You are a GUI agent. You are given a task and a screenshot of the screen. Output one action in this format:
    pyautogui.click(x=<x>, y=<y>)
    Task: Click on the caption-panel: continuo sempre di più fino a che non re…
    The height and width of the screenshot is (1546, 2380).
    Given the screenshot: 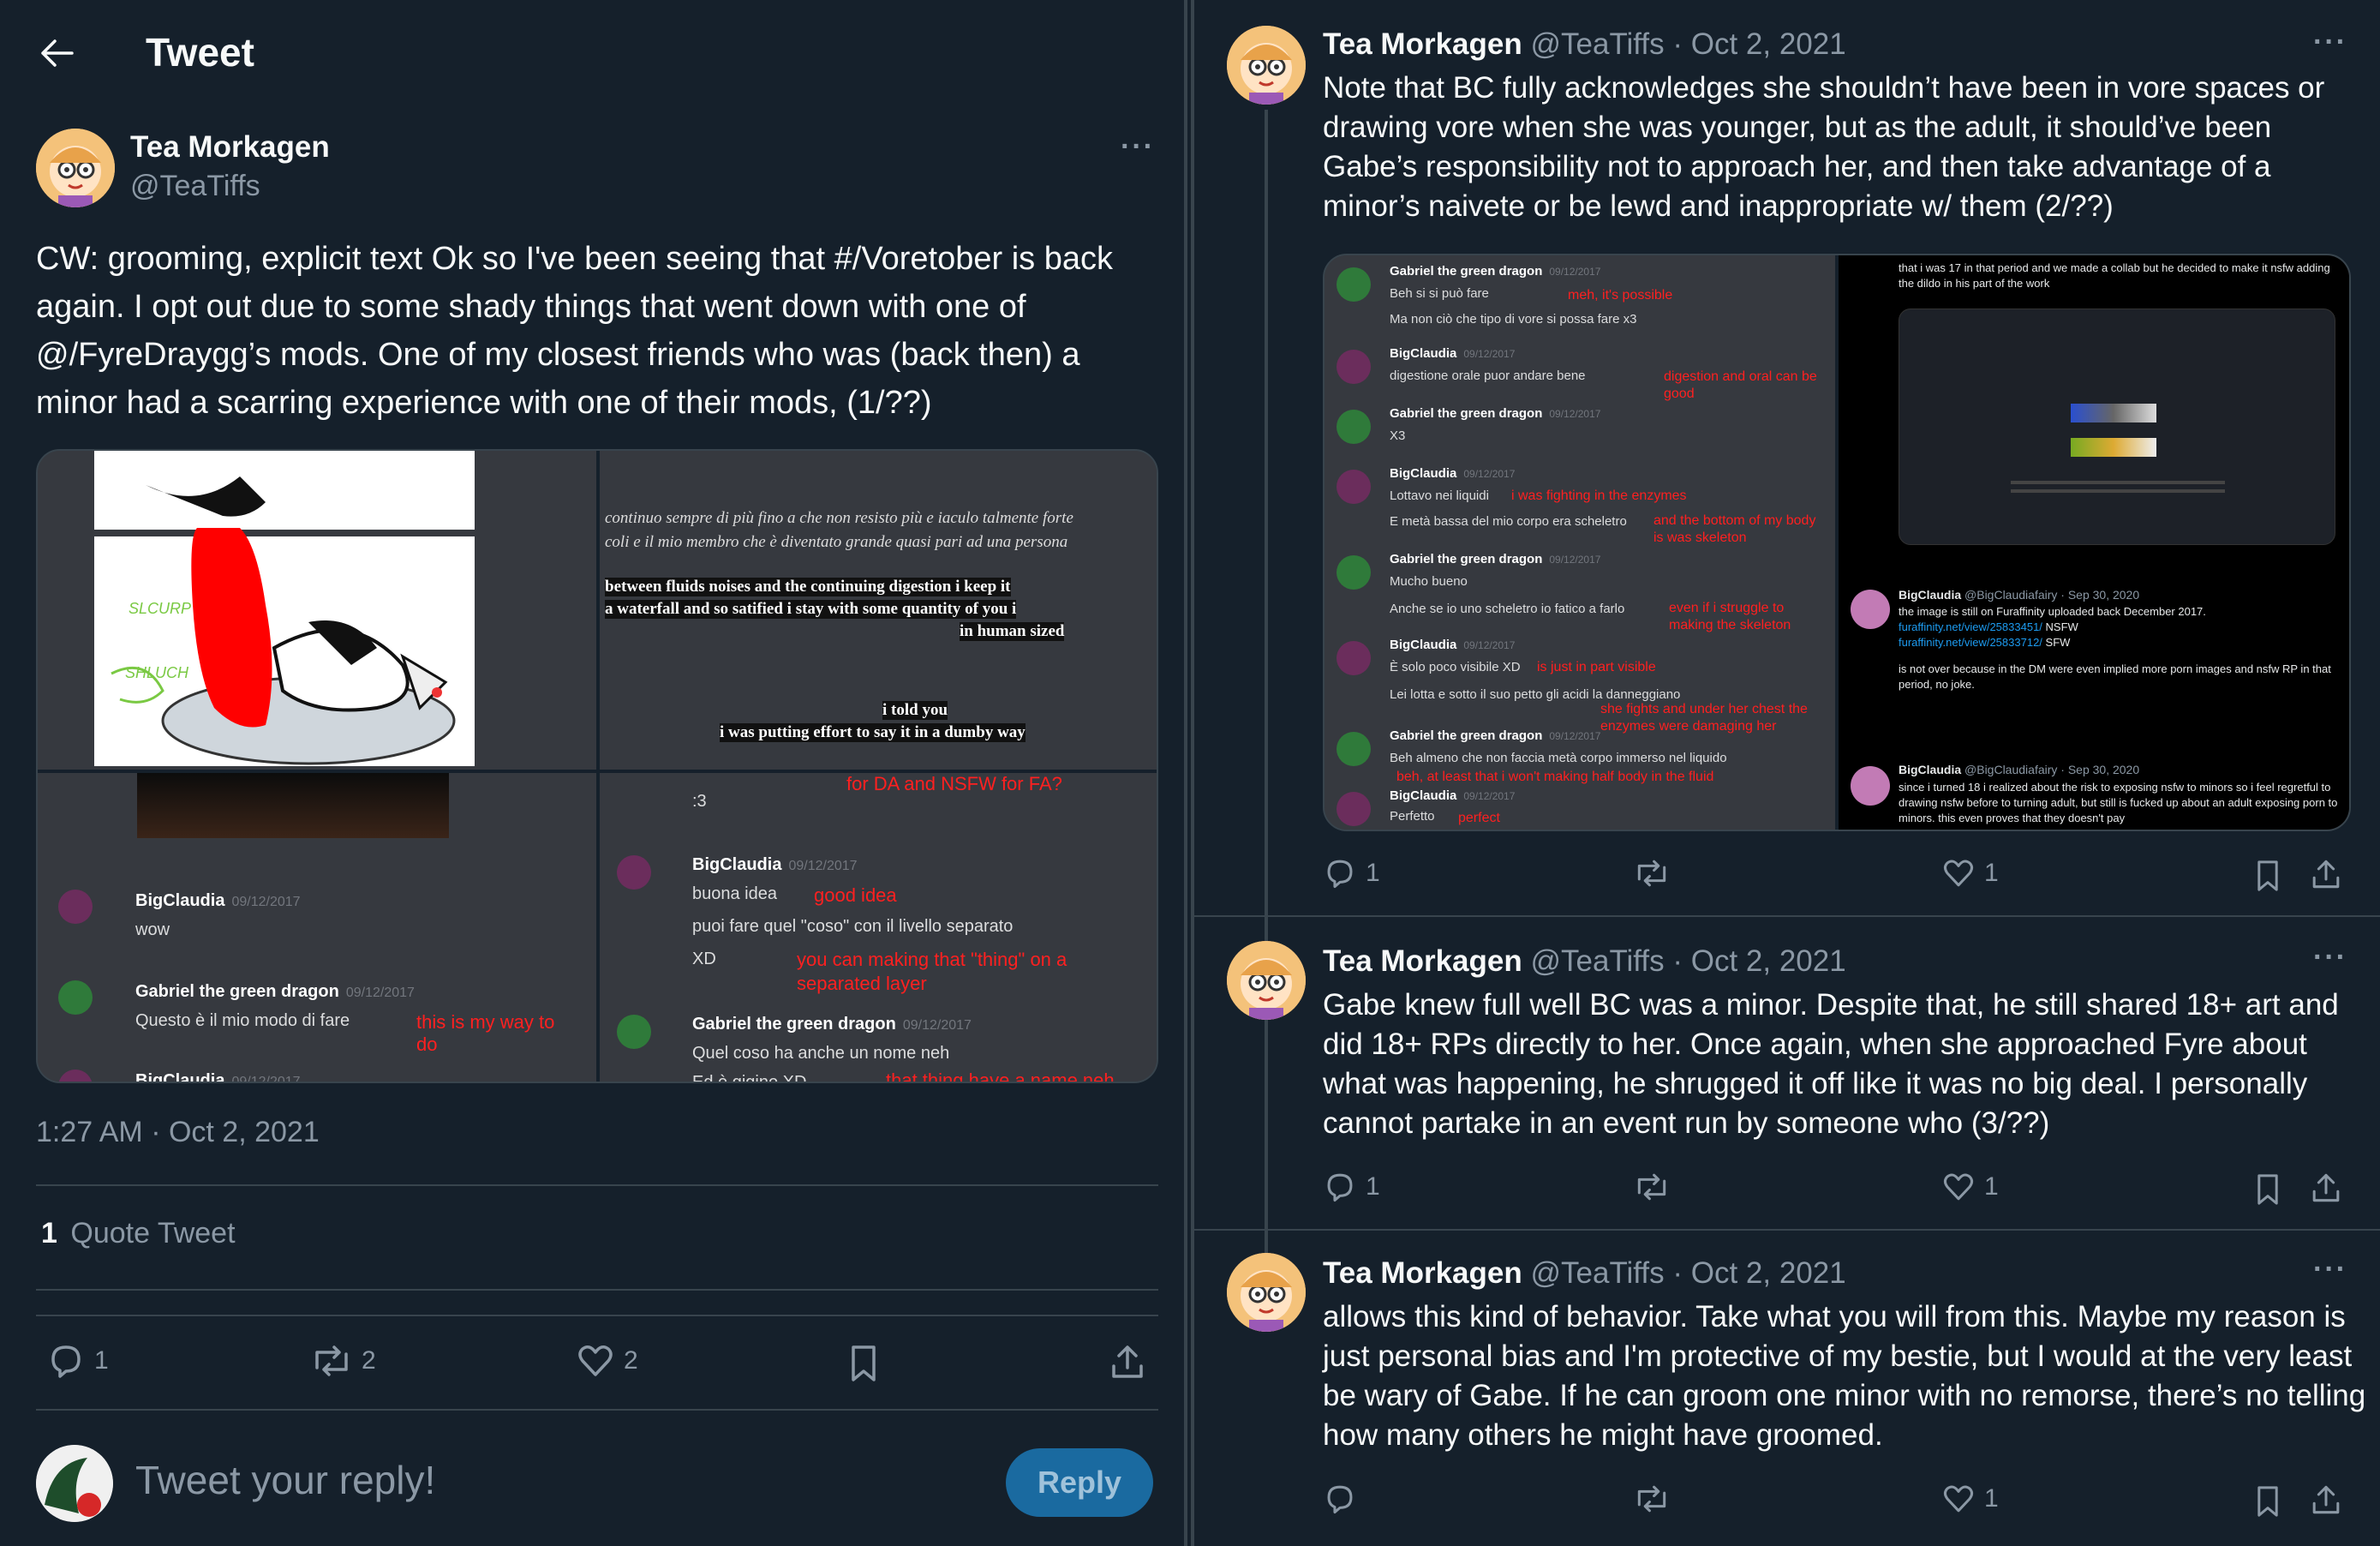 What is the action you would take?
    pyautogui.click(x=878, y=610)
    